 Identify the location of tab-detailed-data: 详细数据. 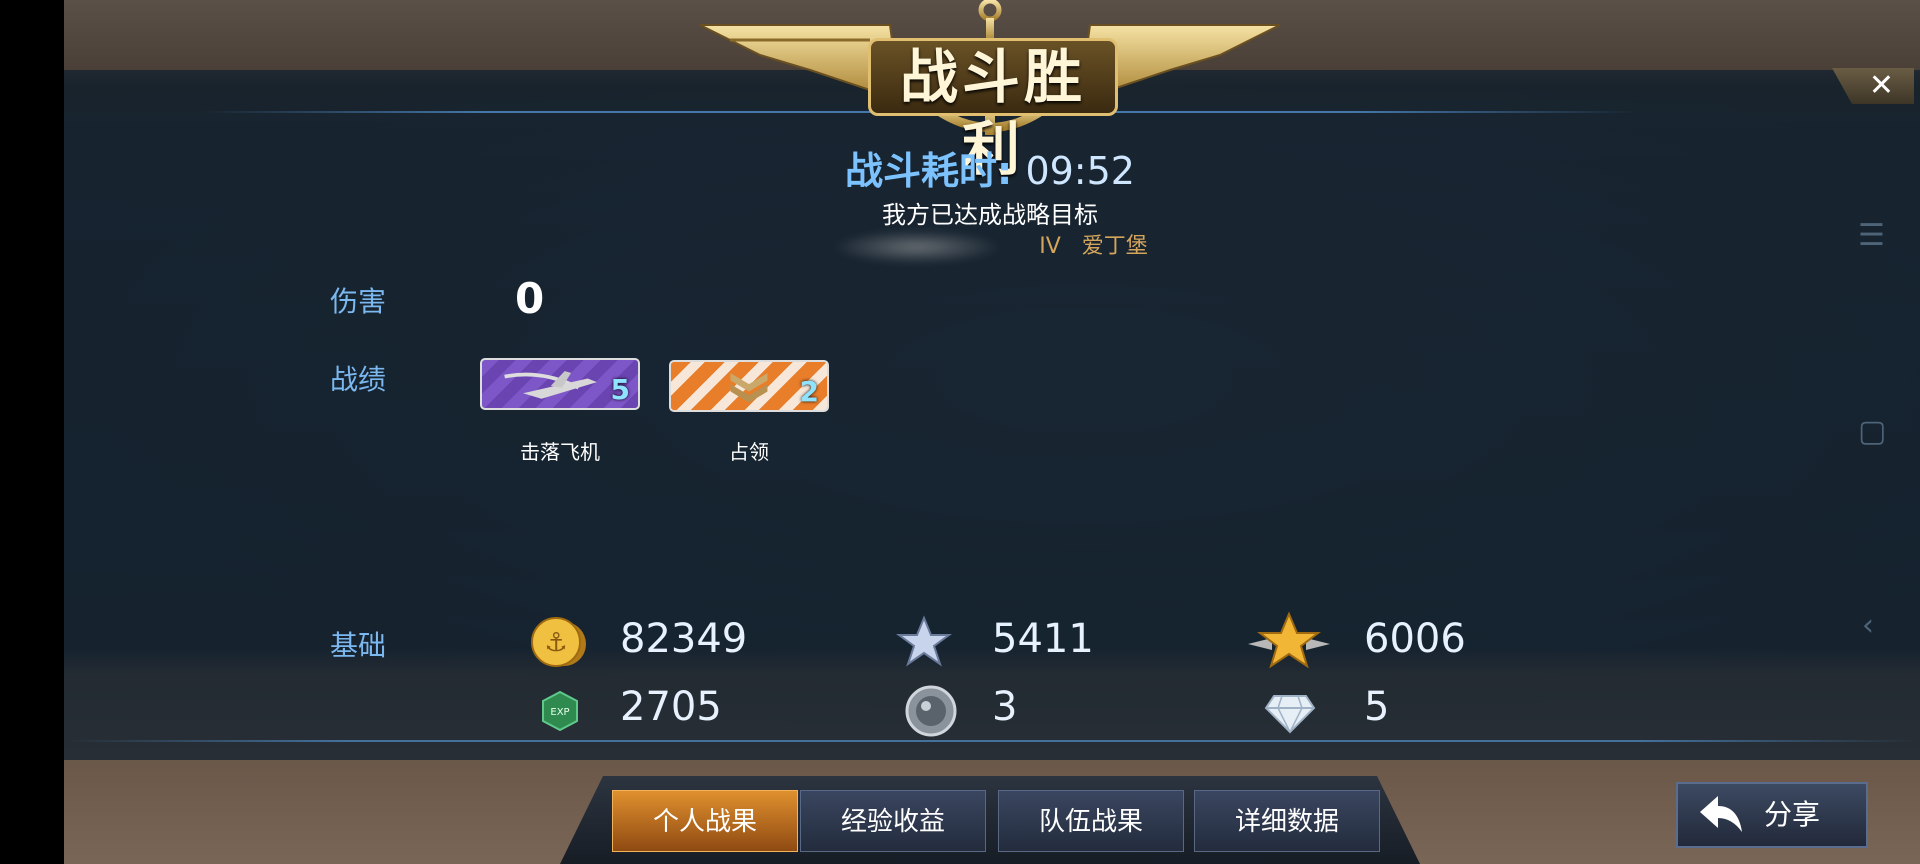
(1287, 821).